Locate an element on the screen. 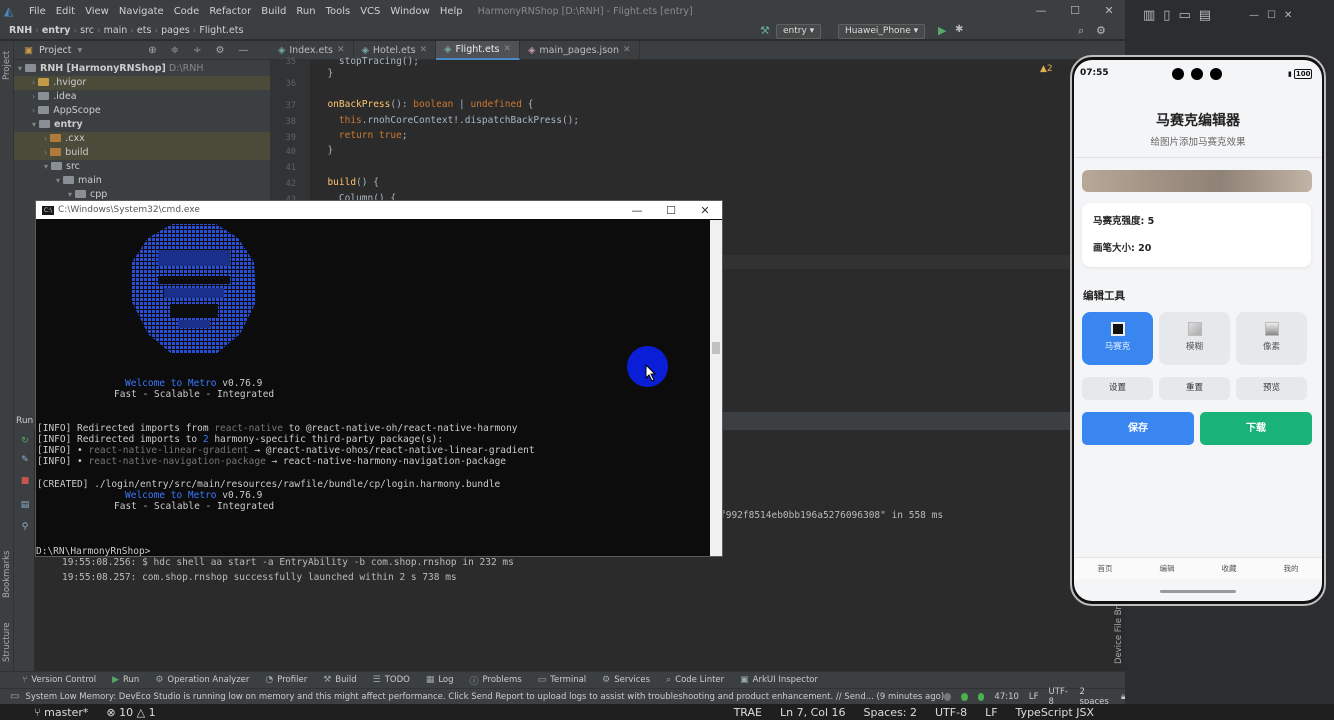  breadcrumb-item: pages is located at coordinates (175, 30).